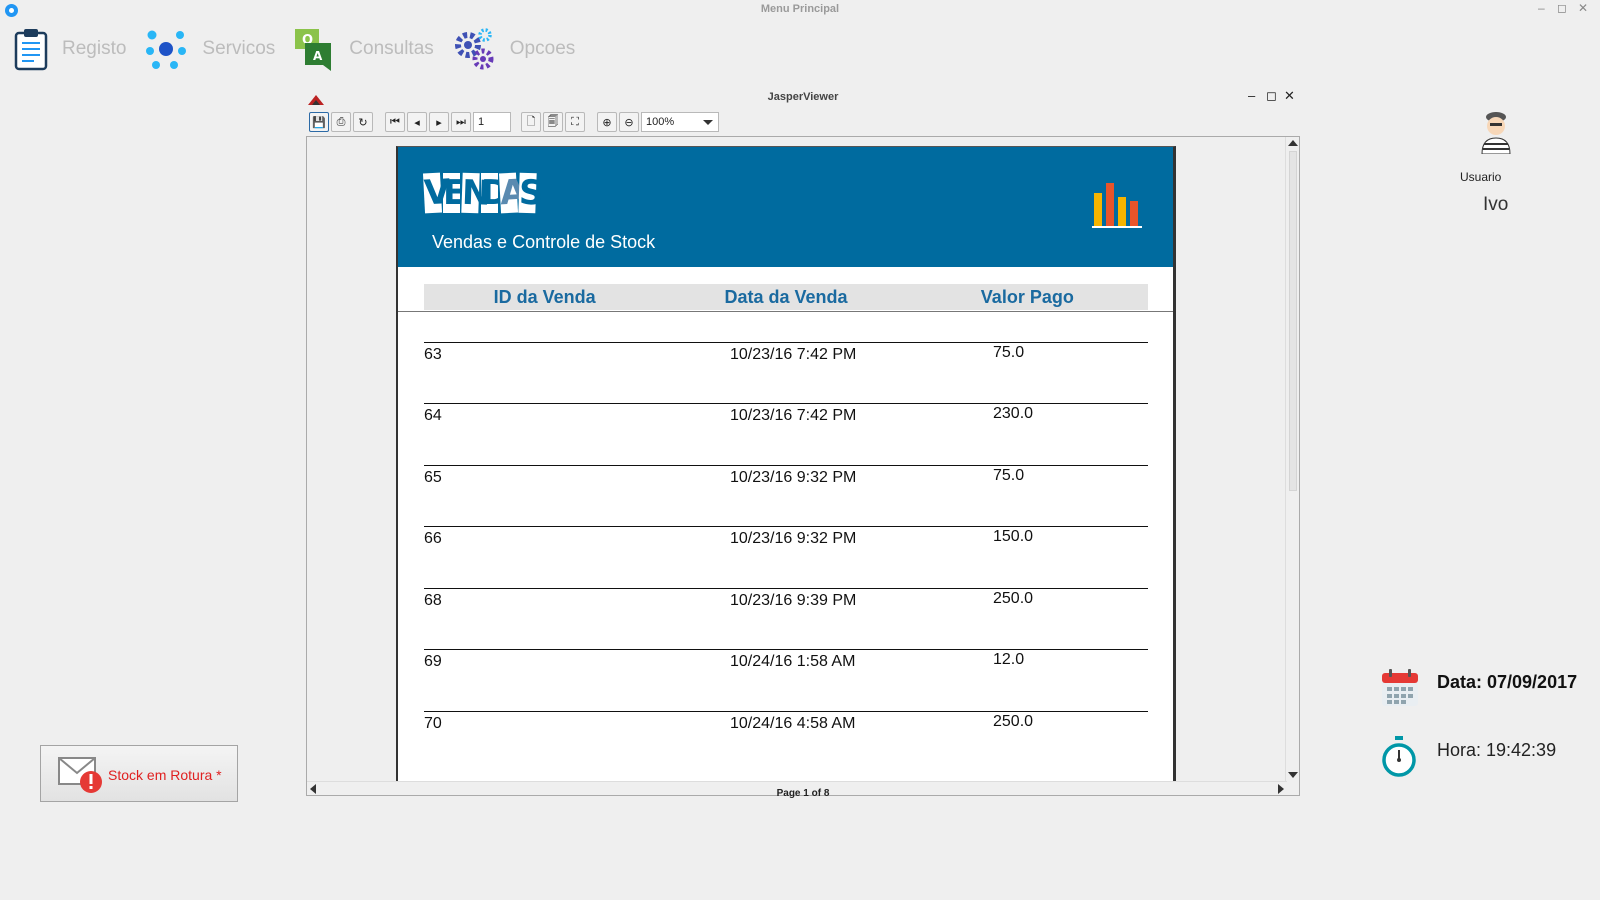  Describe the element at coordinates (1507, 682) in the screenshot. I see `current-date: Data: 07/09/2017` at that location.